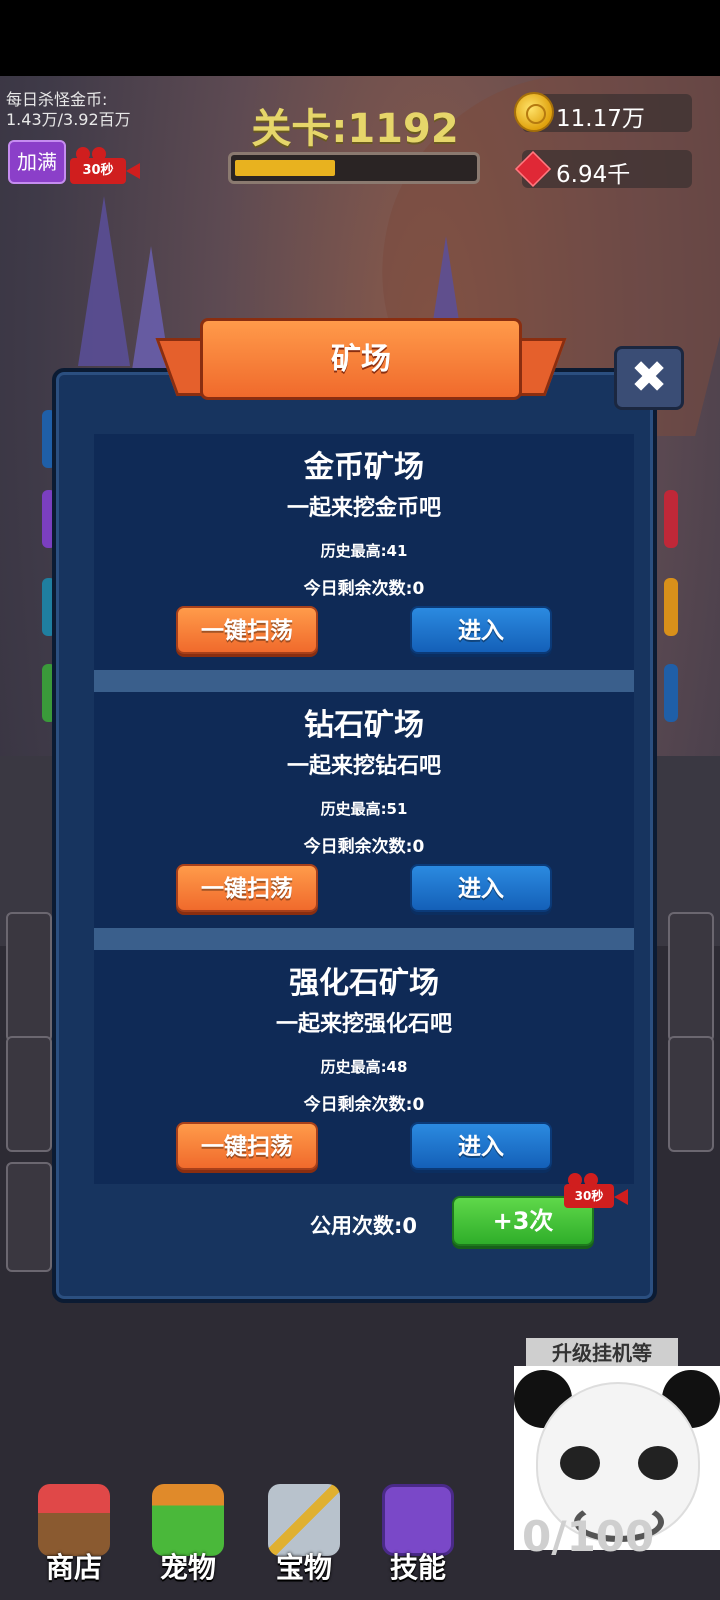 The width and height of the screenshot is (720, 1600). Describe the element at coordinates (355, 129) in the screenshot. I see `level-title: 关卡:1192` at that location.